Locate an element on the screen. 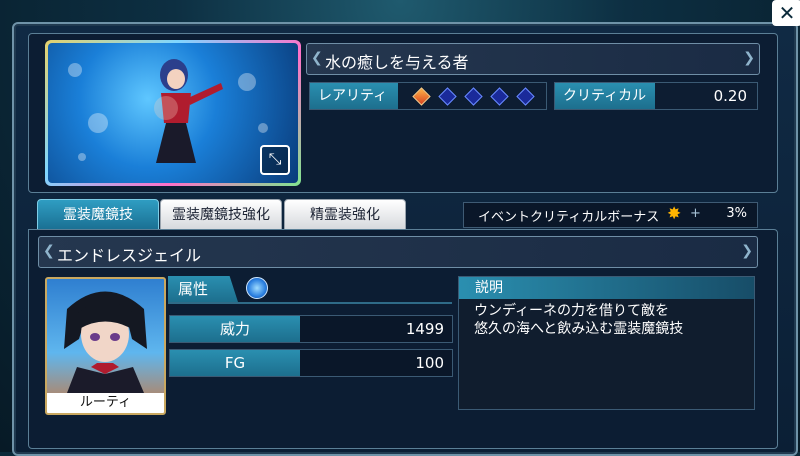 The image size is (800, 456). tab-spirit-upgrade: 精霊装強化 is located at coordinates (345, 215).